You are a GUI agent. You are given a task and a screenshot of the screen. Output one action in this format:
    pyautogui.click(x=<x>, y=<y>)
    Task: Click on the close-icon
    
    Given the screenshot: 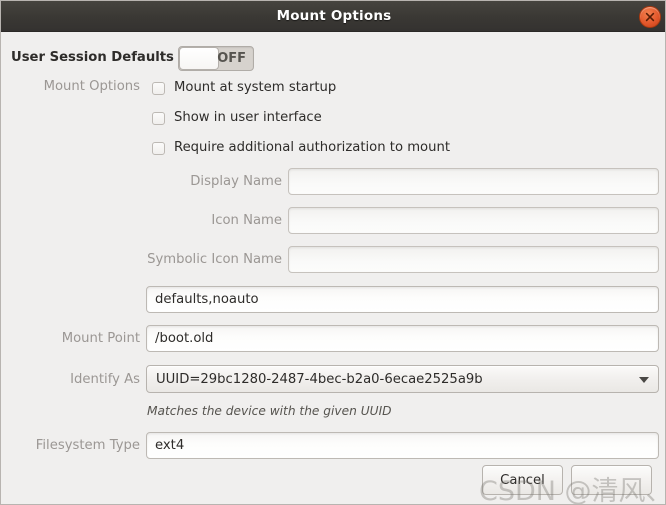 What is the action you would take?
    pyautogui.click(x=650, y=17)
    